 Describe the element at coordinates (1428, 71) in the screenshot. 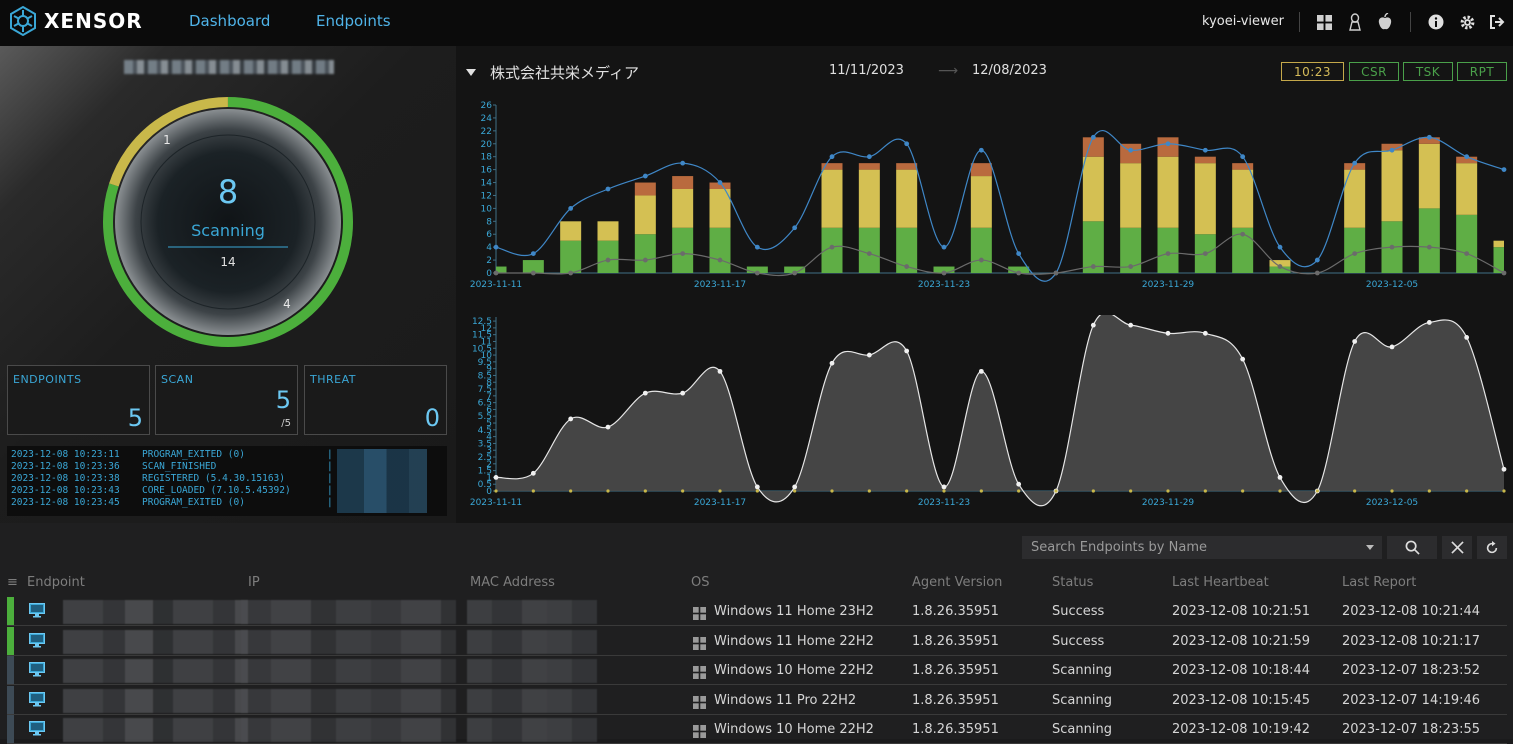

I see `tsk-tag-button: TSK` at that location.